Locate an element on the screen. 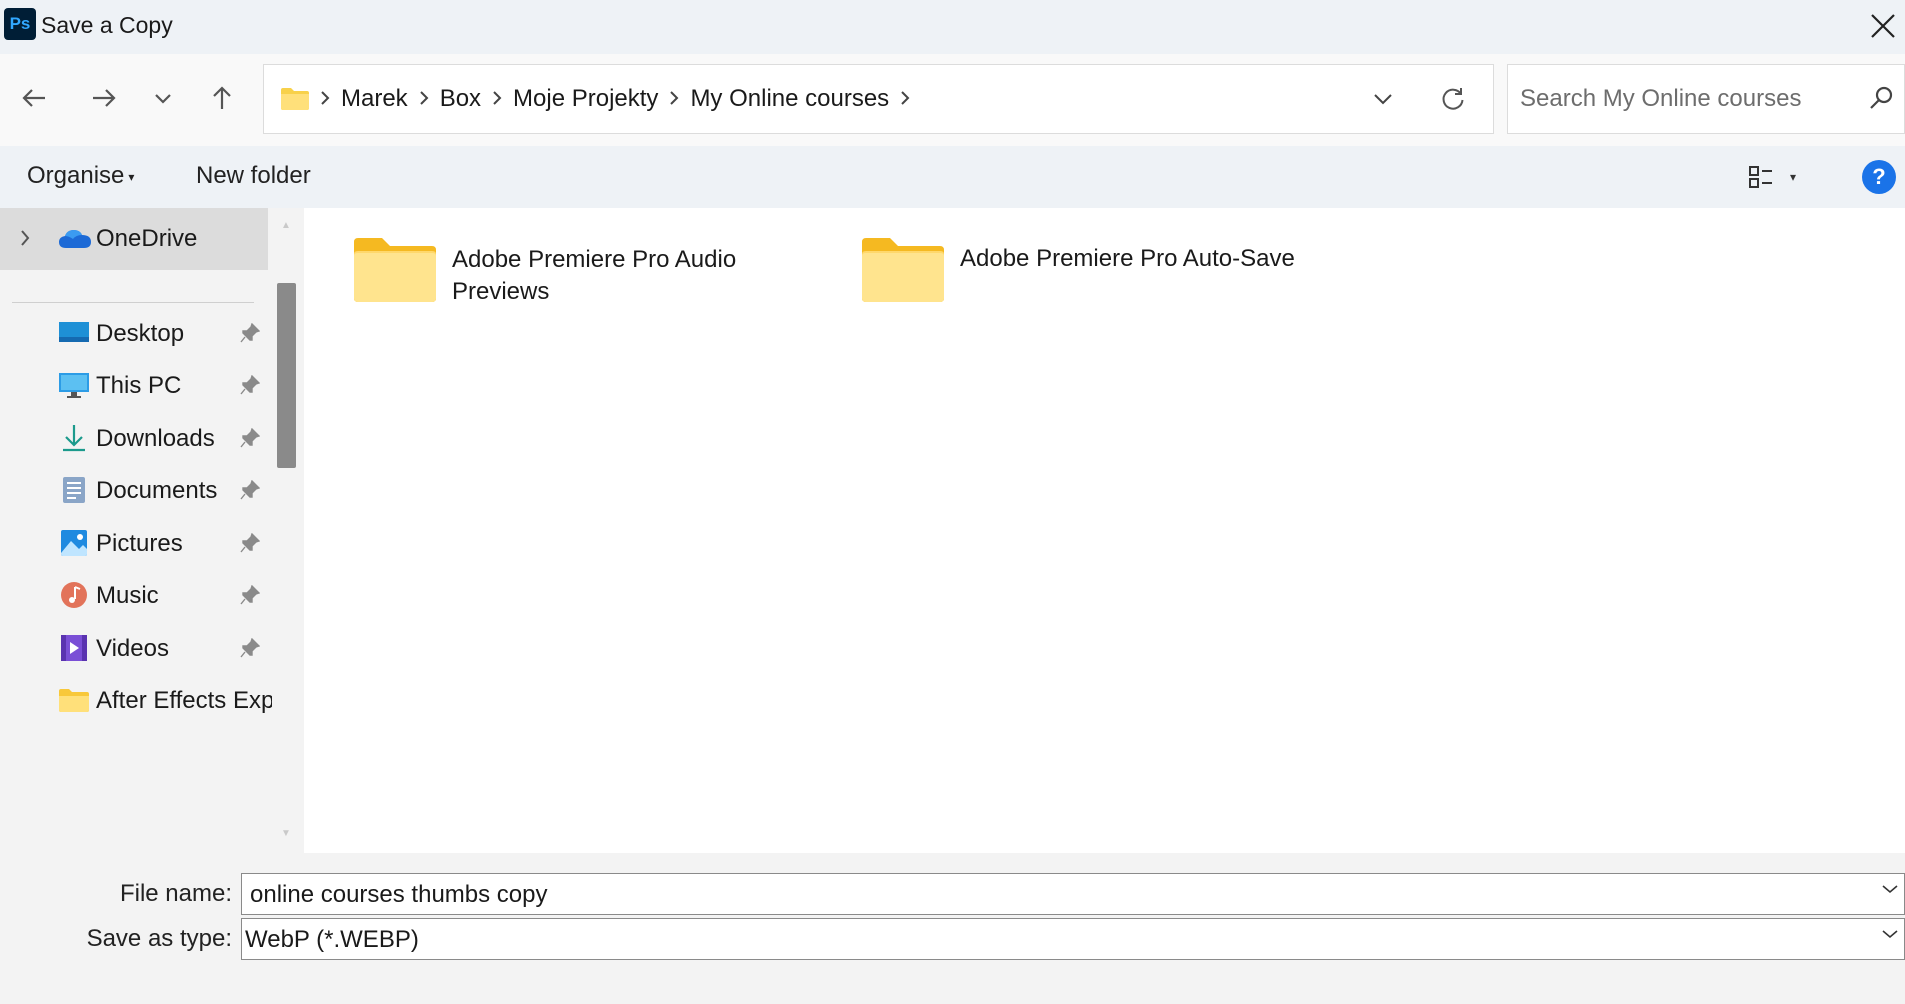 This screenshot has height=1004, width=1905. up-button is located at coordinates (222, 98).